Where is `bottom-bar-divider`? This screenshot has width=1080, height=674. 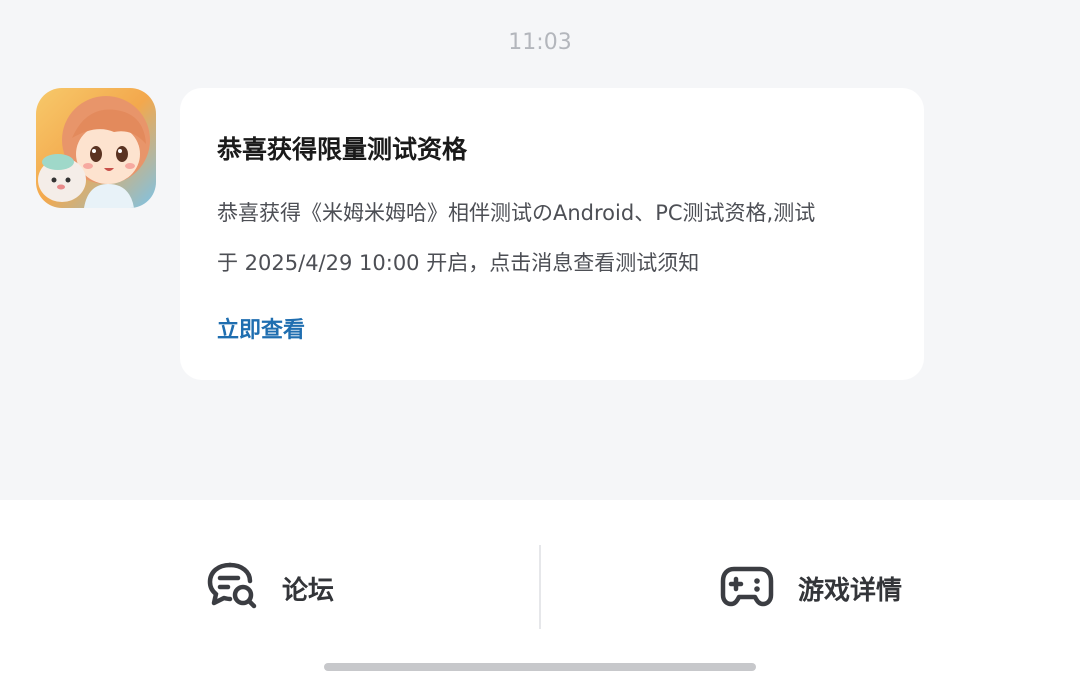 bottom-bar-divider is located at coordinates (540, 587).